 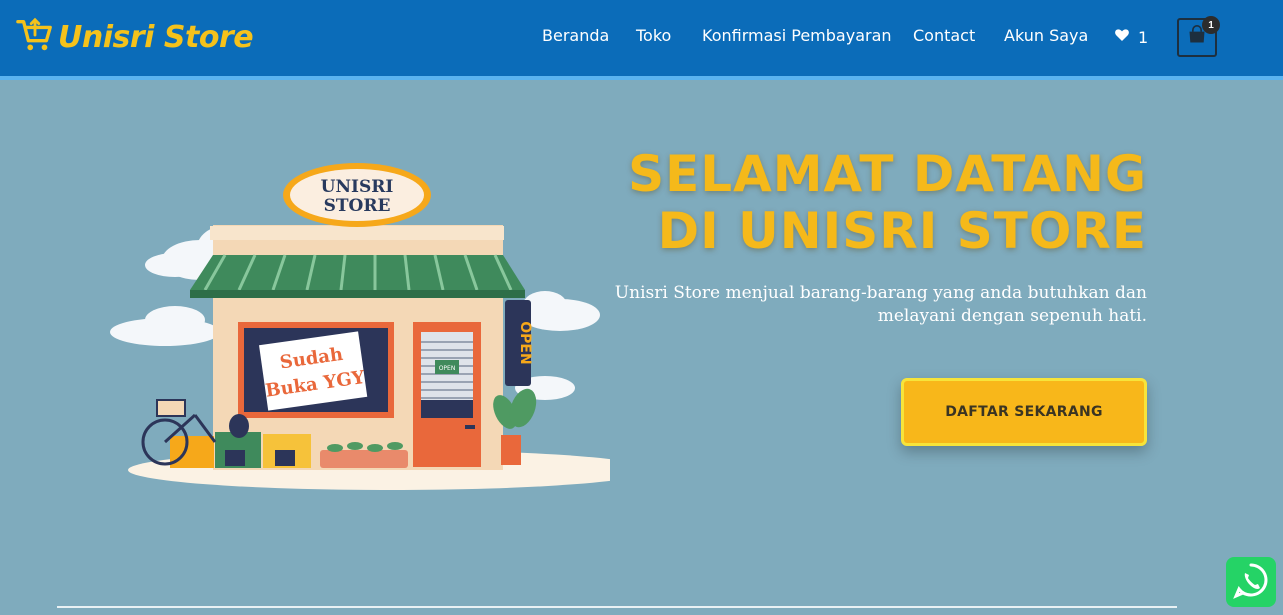 I want to click on whatsapp-chat-button, so click(x=1251, y=582).